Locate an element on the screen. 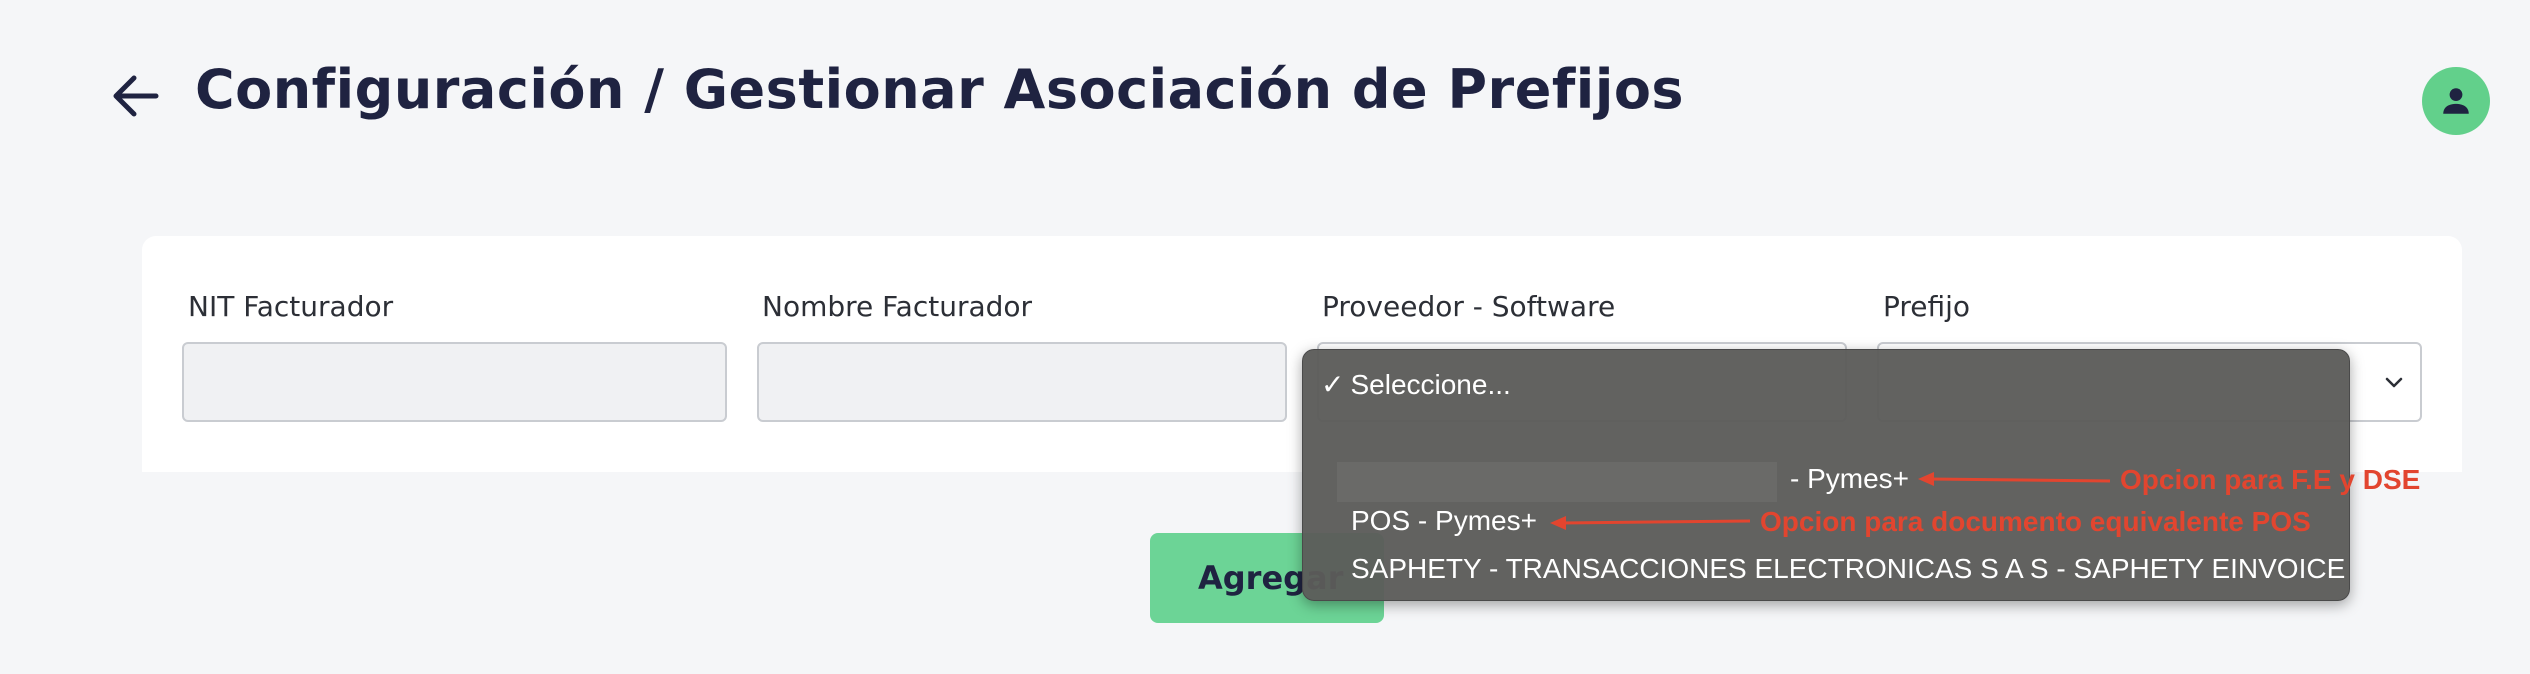  avatar is located at coordinates (2456, 101).